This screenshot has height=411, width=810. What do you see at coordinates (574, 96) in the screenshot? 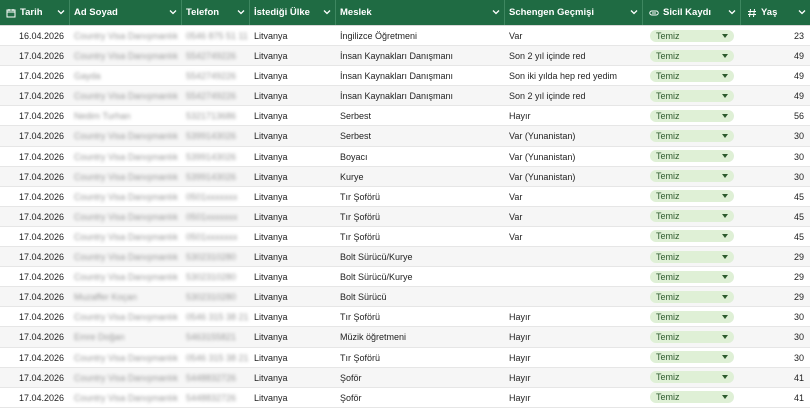
I see `cell-schengen: Son 2 yıl içinde red` at bounding box center [574, 96].